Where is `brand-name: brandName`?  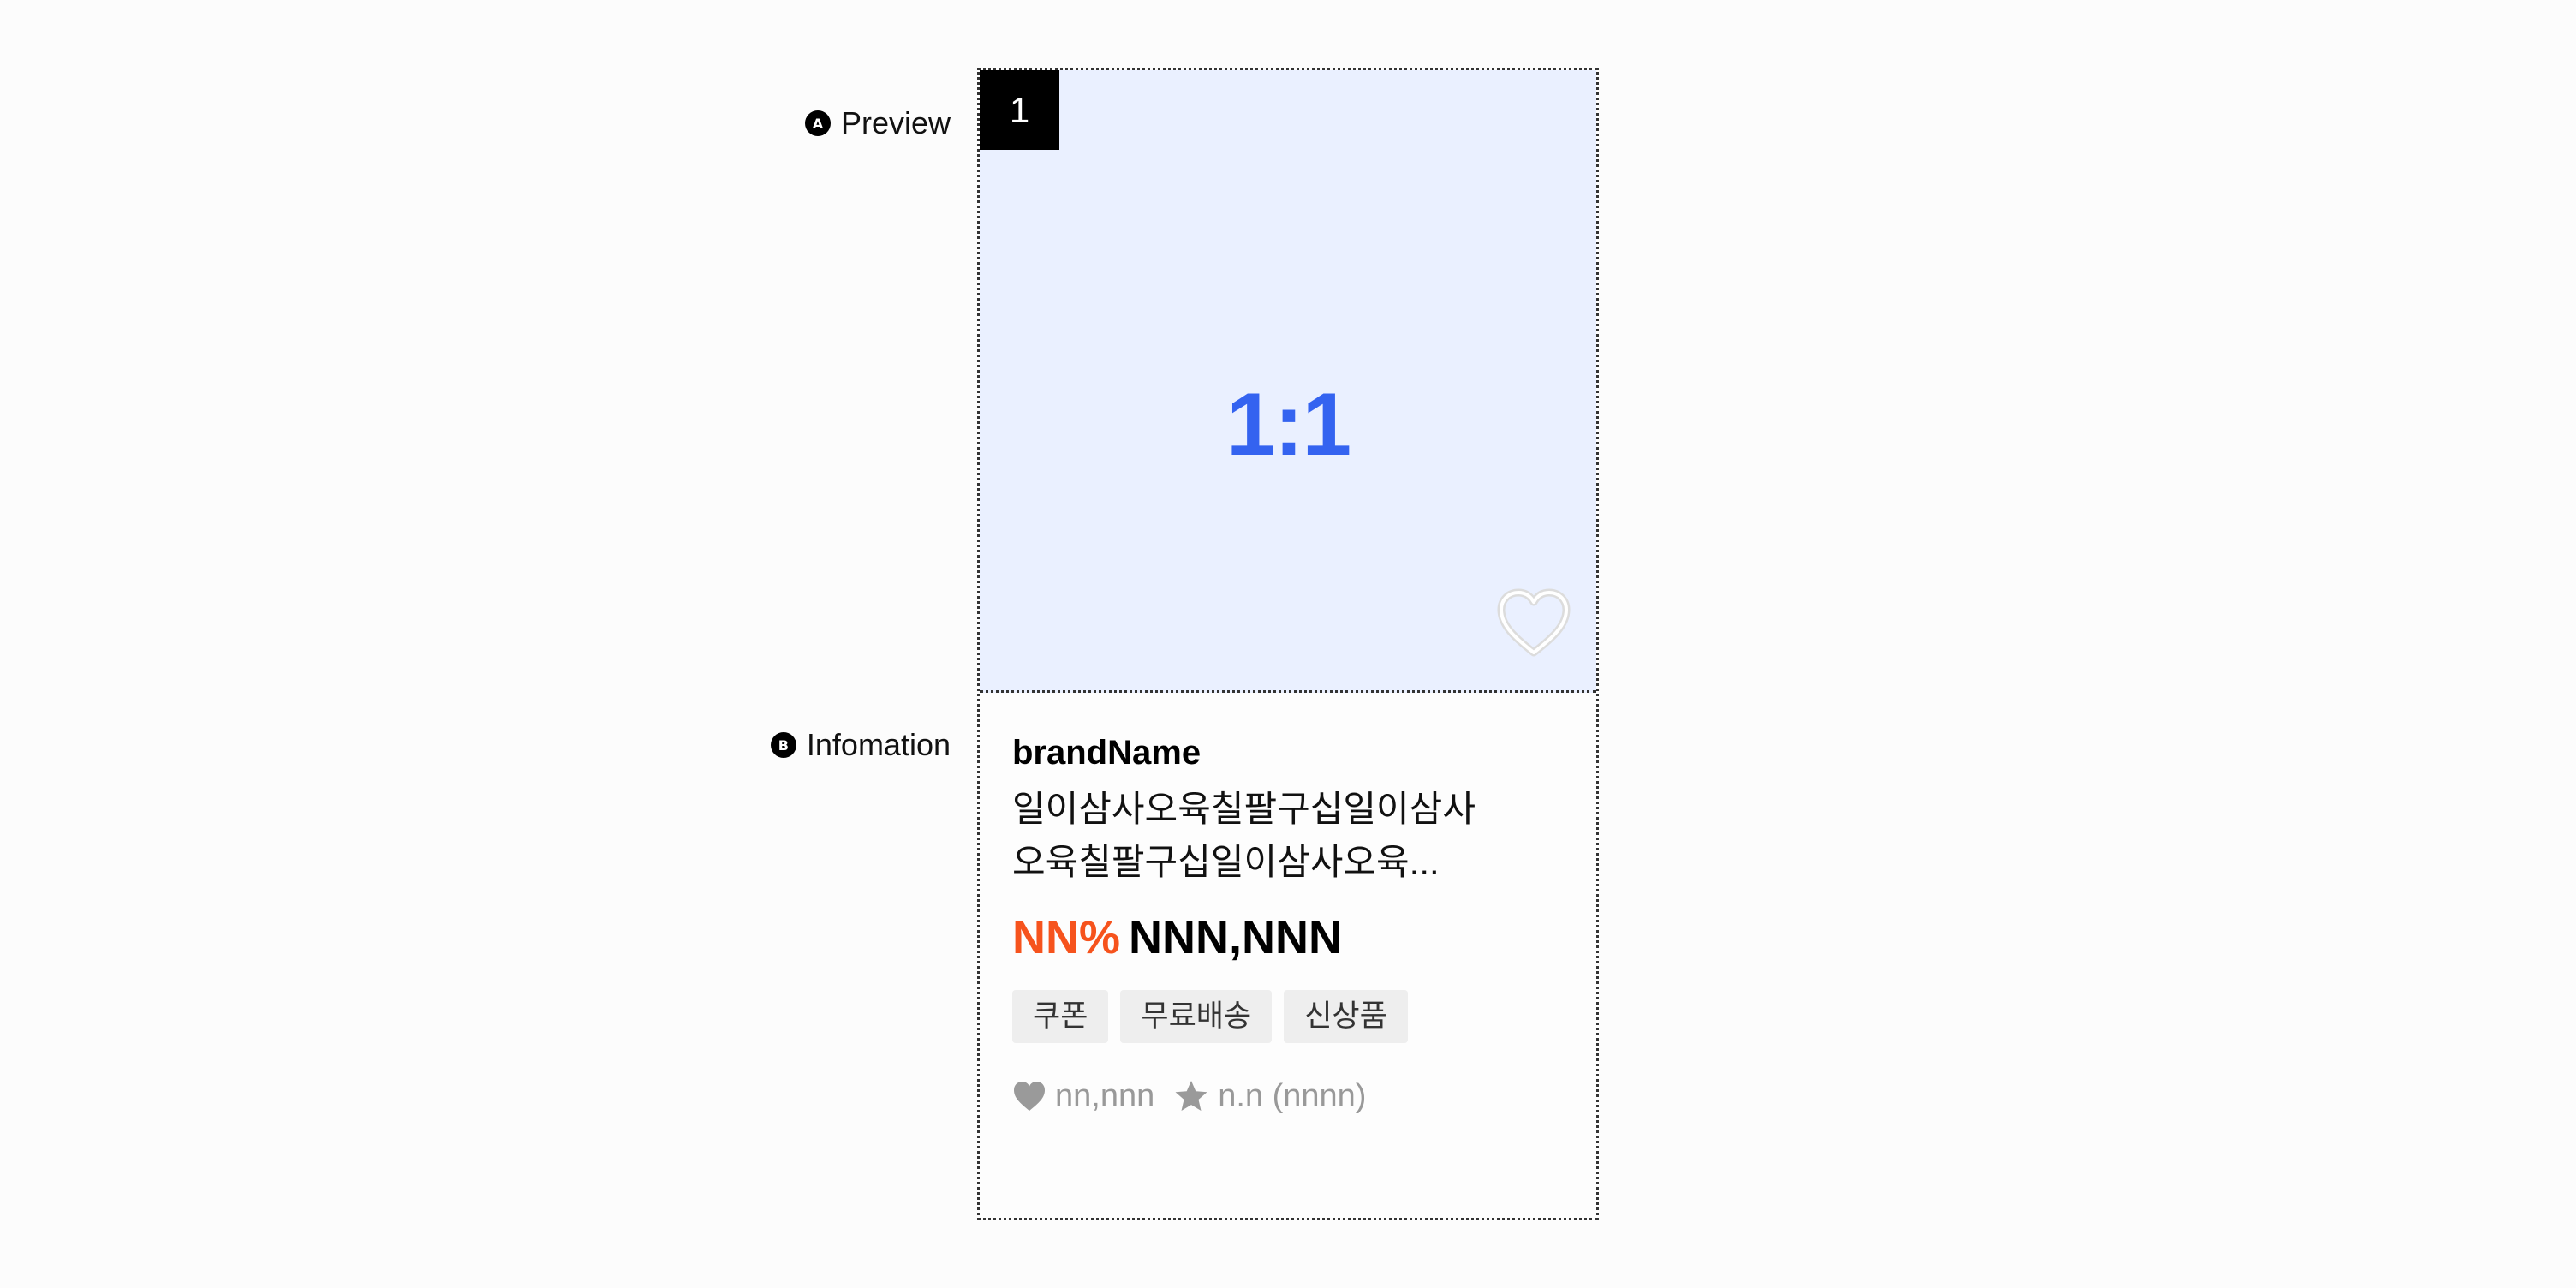
brand-name: brandName is located at coordinates (1291, 753).